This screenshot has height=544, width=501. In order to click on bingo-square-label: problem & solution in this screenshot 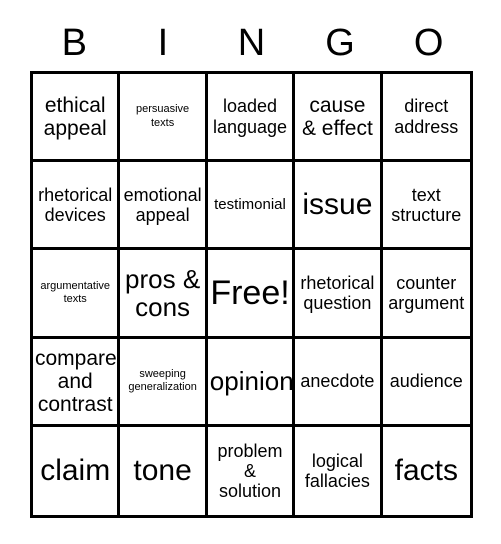, I will do `click(250, 470)`.